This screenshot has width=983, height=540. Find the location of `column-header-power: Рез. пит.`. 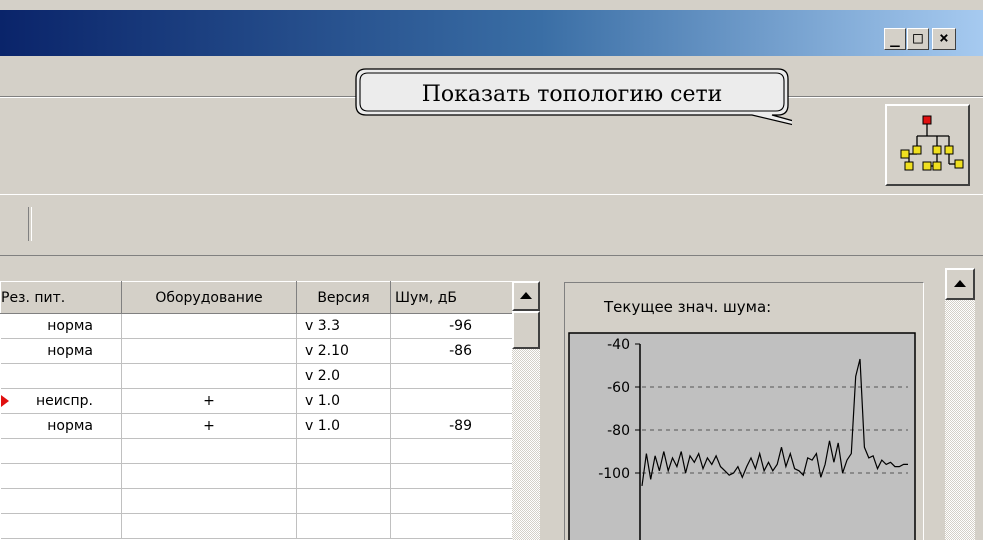

column-header-power: Рез. пит. is located at coordinates (61, 297).